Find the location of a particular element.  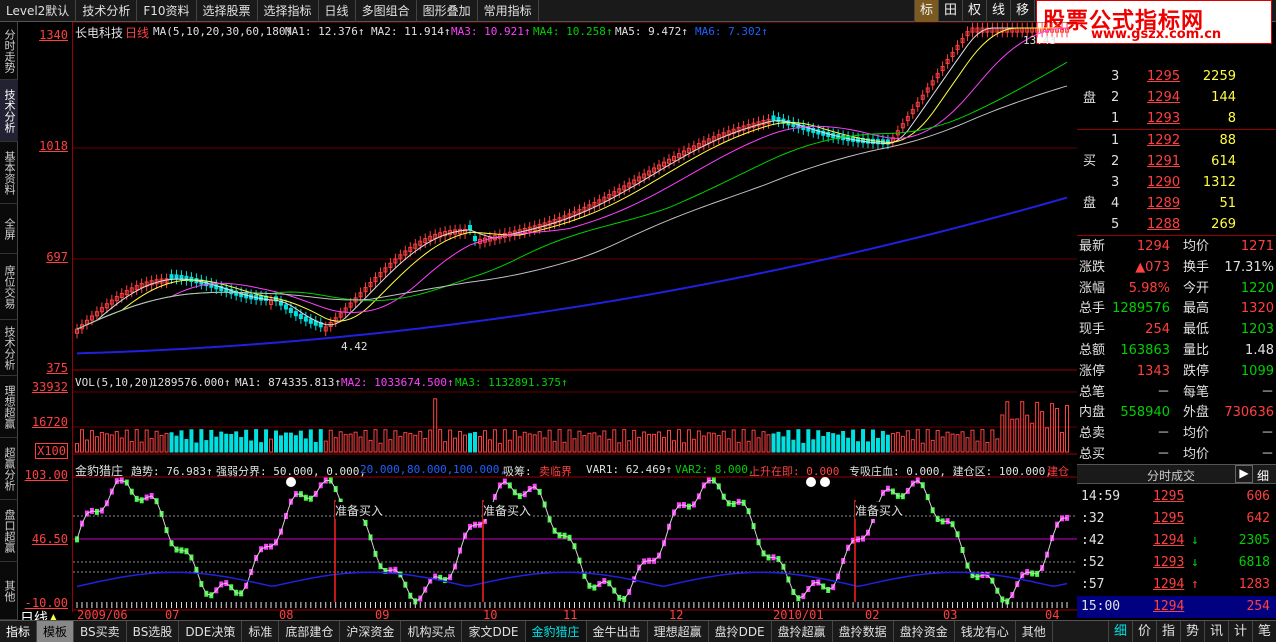

menu-select-stock: 选择股票 is located at coordinates (227, 11).